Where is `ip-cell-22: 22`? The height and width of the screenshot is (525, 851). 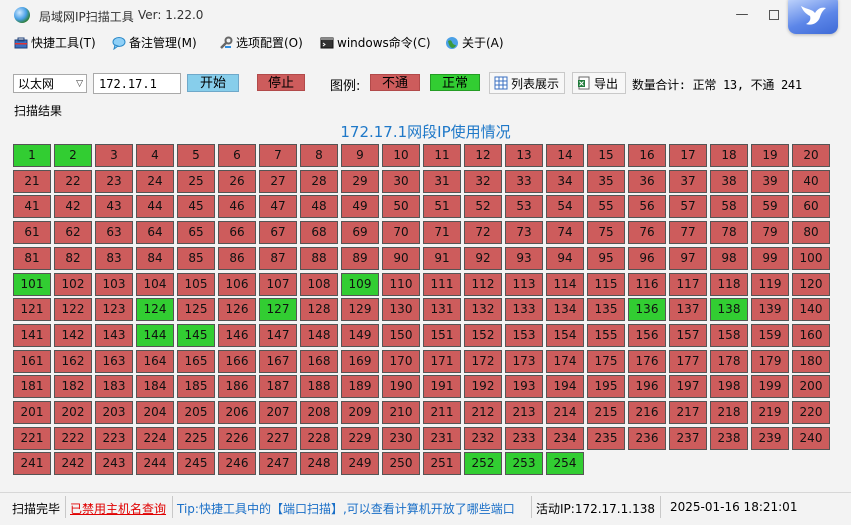 ip-cell-22: 22 is located at coordinates (73, 181).